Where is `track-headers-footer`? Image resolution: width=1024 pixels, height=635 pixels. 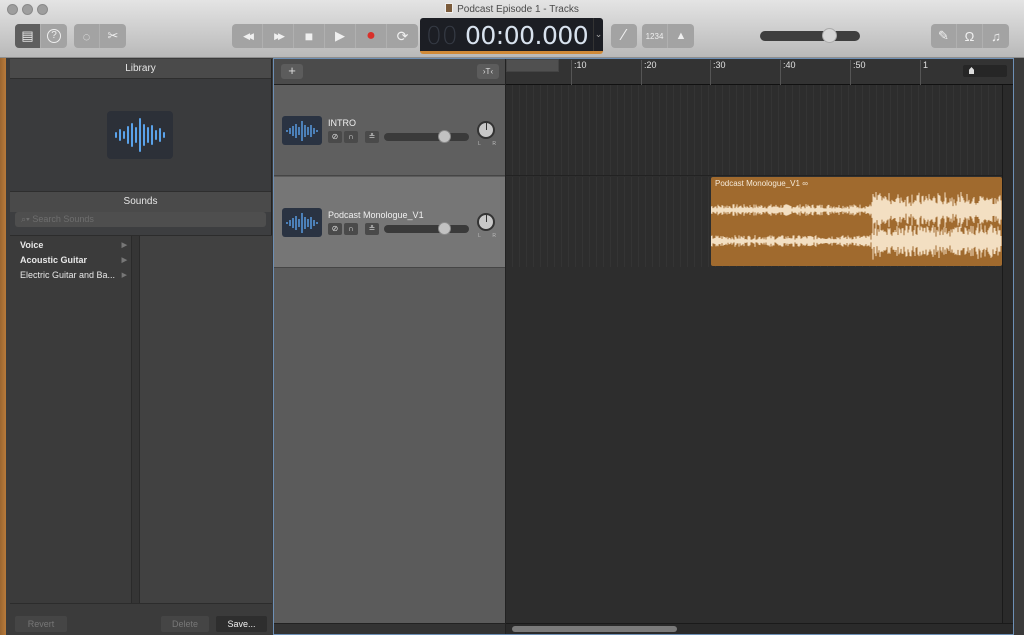 track-headers-footer is located at coordinates (389, 628).